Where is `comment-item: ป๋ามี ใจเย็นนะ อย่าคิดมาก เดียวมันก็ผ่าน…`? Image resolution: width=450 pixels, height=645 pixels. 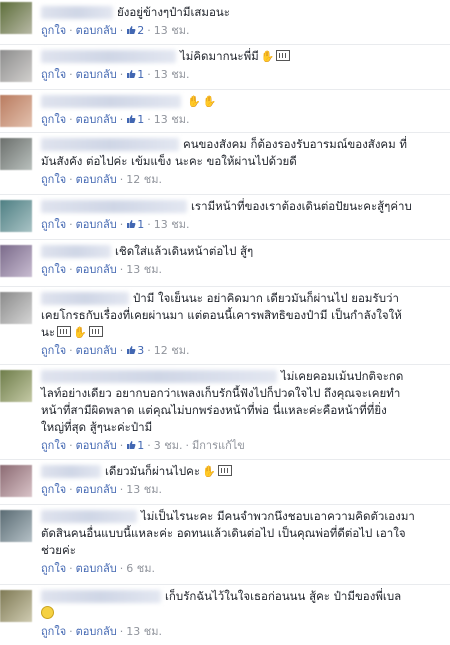
comment-item: ป๋ามี ใจเย็นนะ อย่าคิดมาก เดียวมันก็ผ่าน… is located at coordinates (225, 325).